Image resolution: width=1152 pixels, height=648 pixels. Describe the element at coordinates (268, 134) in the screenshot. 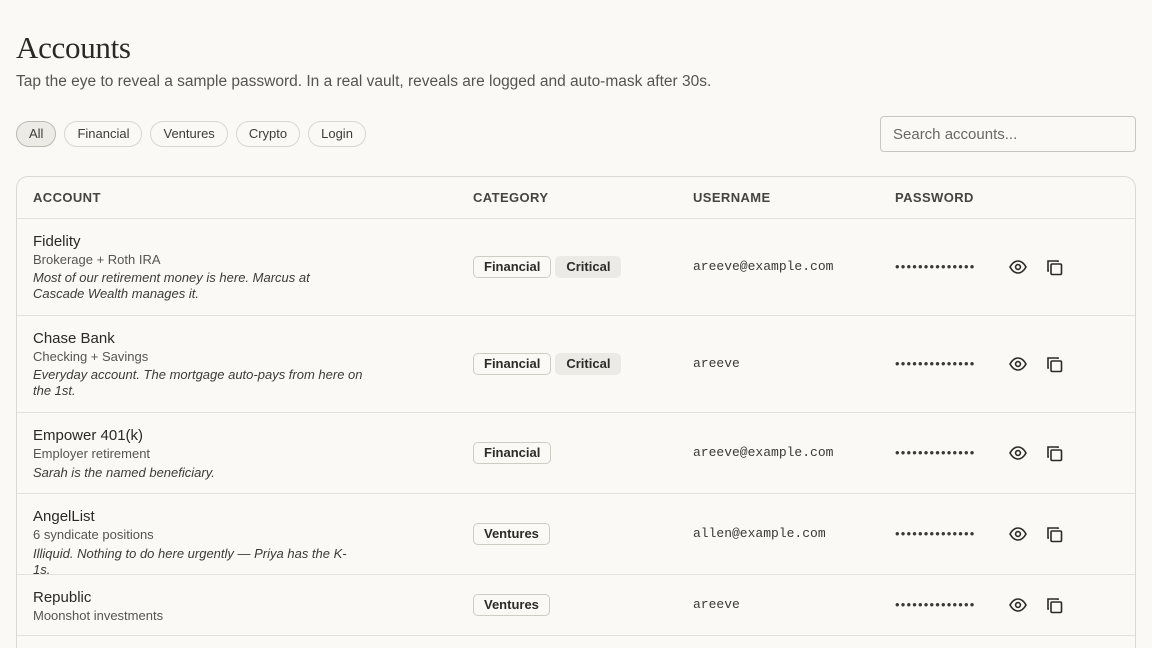

I see `filter-crypto: Crypto` at that location.